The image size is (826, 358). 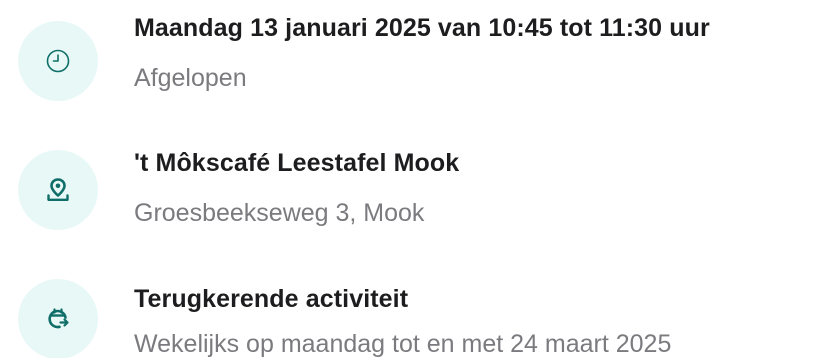 I want to click on clock-icon, so click(x=58, y=61).